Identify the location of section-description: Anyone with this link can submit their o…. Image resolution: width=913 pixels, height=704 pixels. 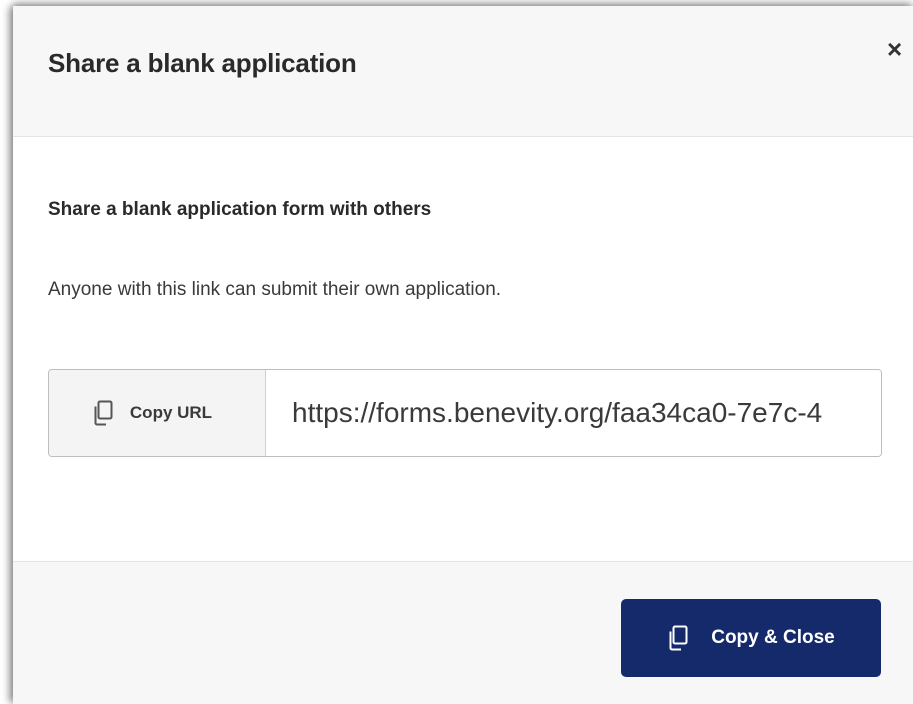
(275, 289).